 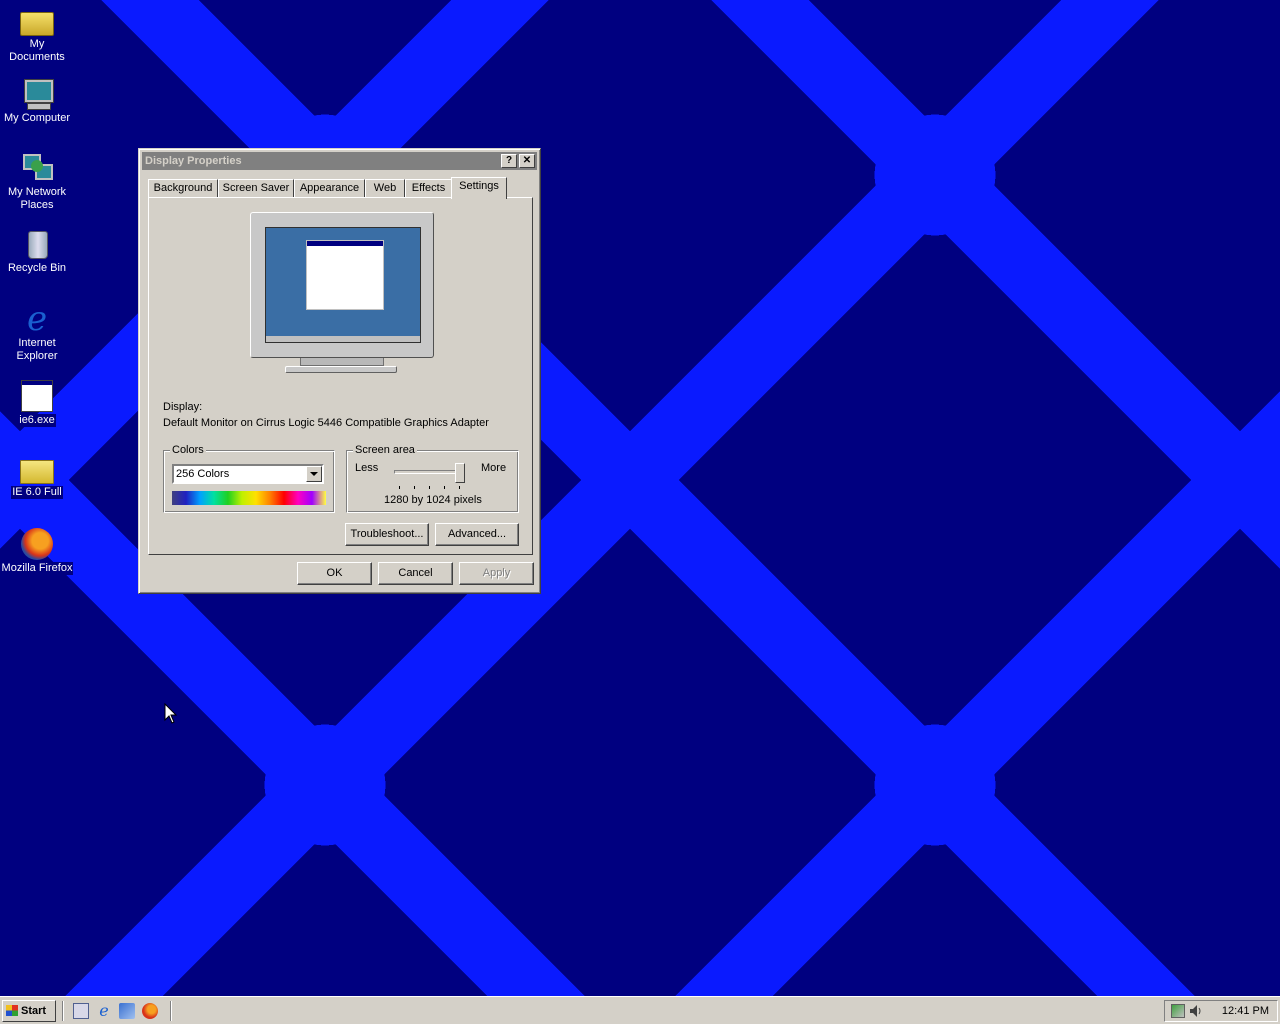 What do you see at coordinates (37, 199) in the screenshot?
I see `desktop-icon-label: My Network Places` at bounding box center [37, 199].